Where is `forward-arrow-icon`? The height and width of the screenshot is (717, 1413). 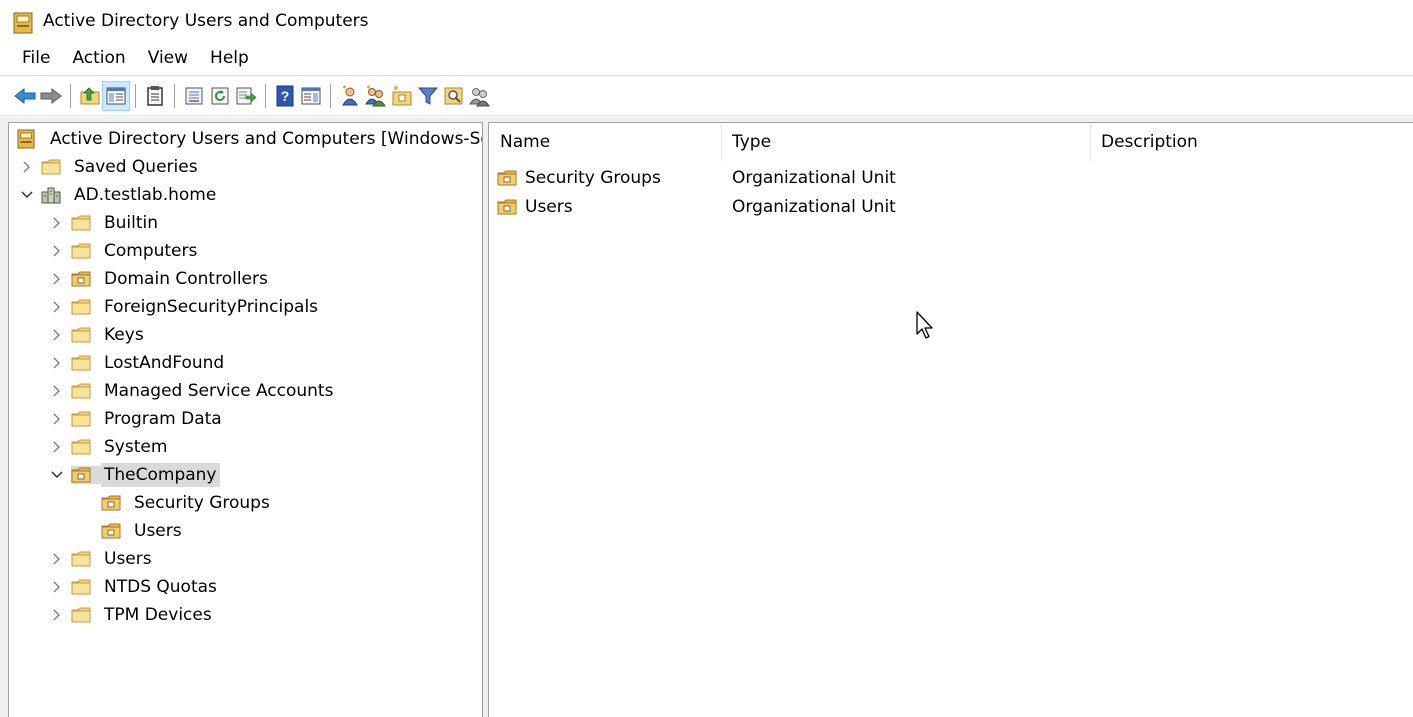
forward-arrow-icon is located at coordinates (51, 96).